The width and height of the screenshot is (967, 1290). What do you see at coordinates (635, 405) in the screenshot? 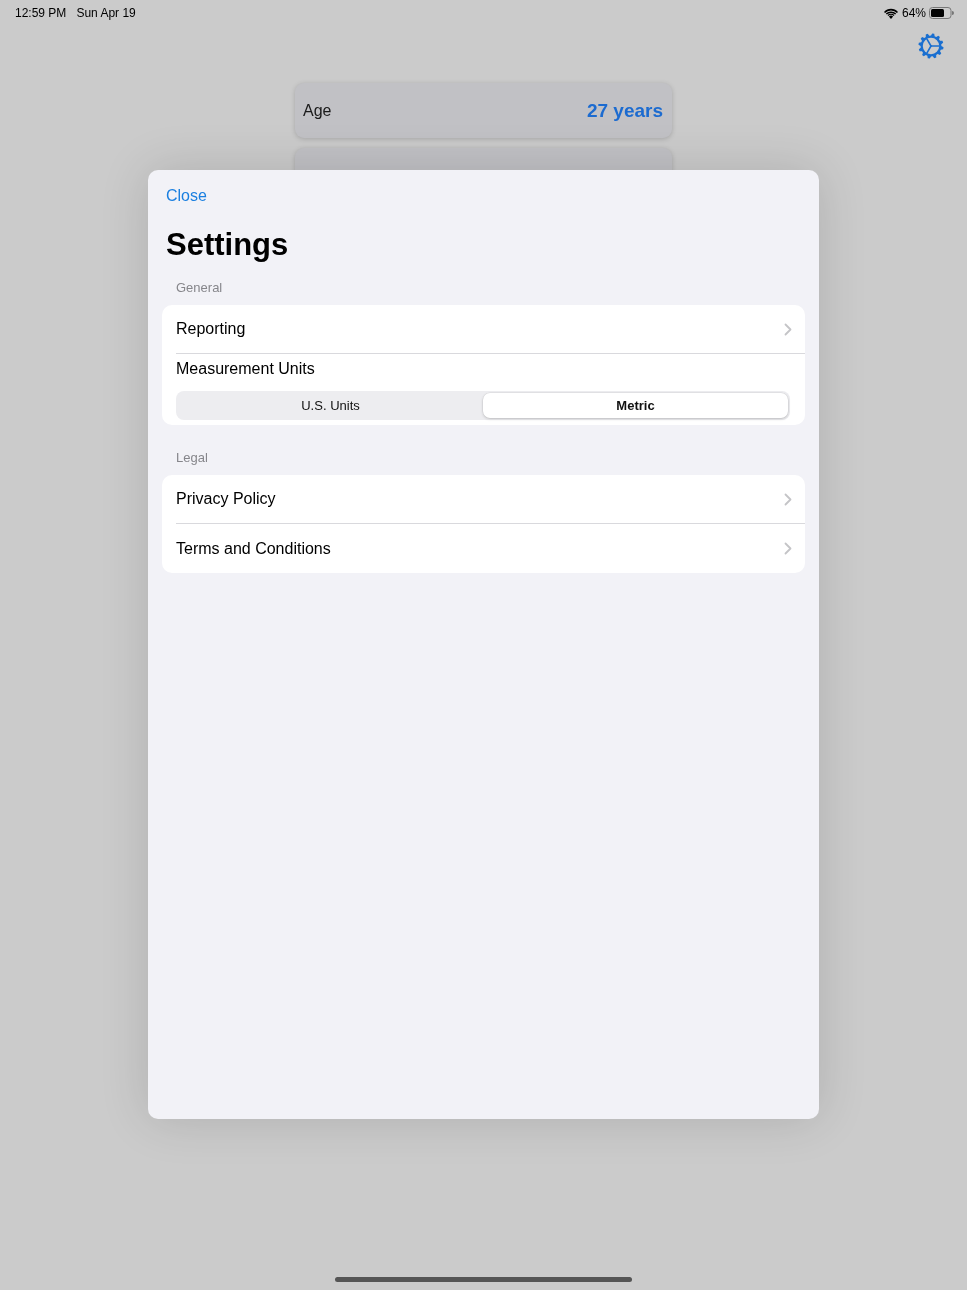
I see `segment-option: Metric` at bounding box center [635, 405].